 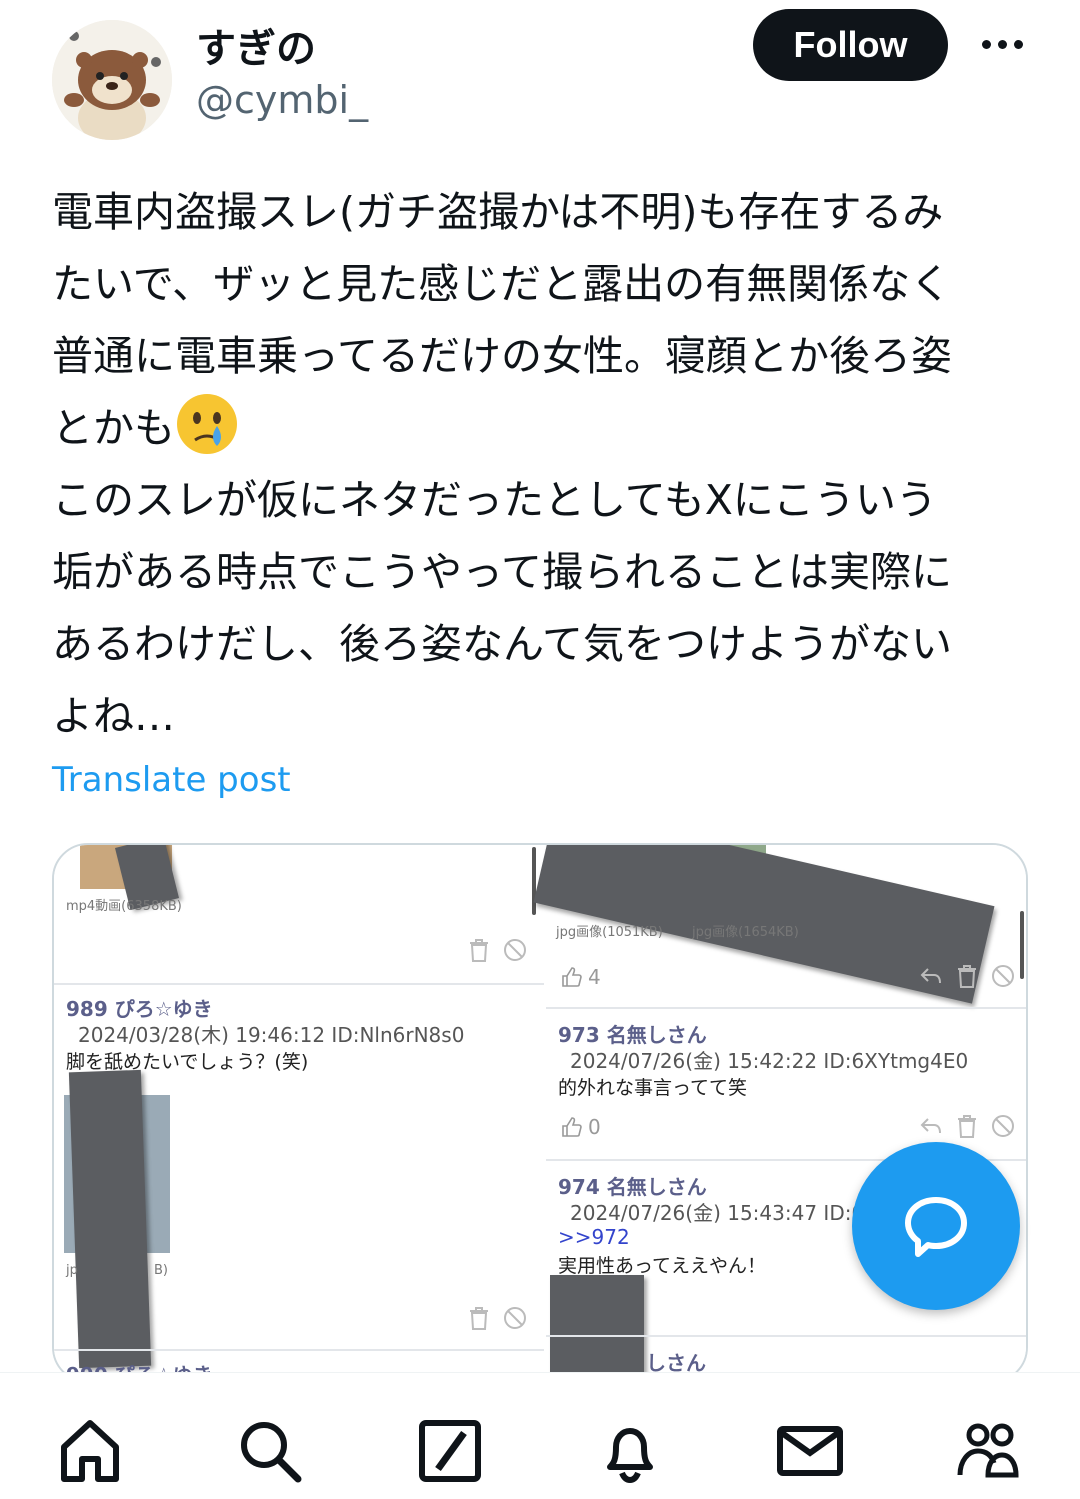 I want to click on nav-home, so click(x=90, y=1451).